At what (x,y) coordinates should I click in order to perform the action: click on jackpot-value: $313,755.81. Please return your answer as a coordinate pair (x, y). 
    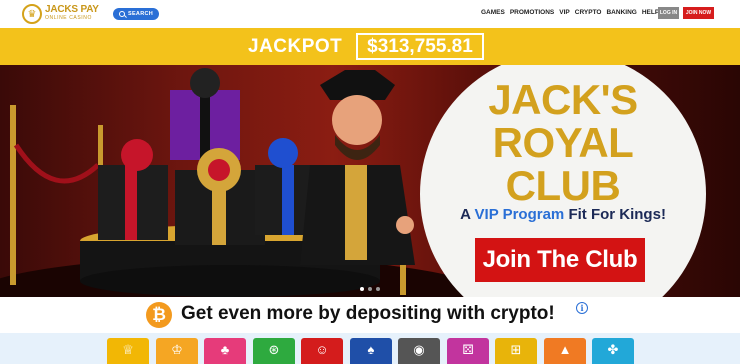
    Looking at the image, I should click on (420, 46).